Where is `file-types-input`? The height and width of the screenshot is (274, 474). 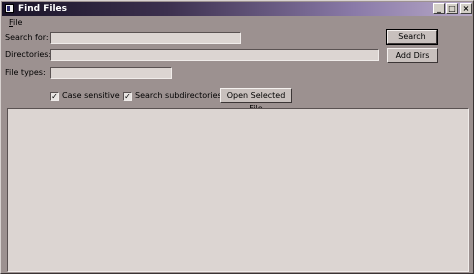
file-types-input is located at coordinates (111, 73).